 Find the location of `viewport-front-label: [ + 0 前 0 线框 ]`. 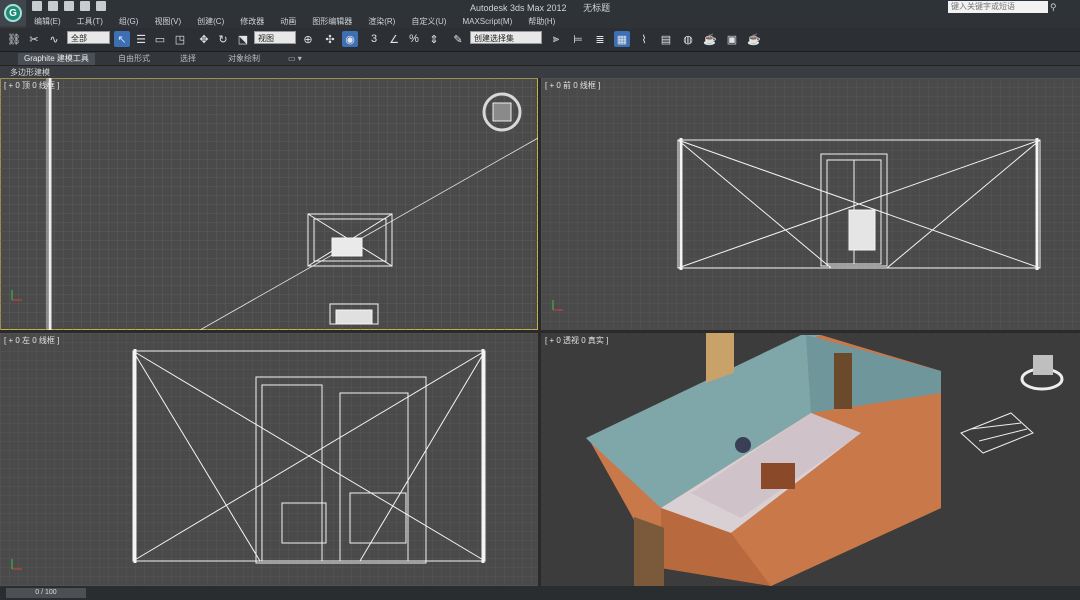

viewport-front-label: [ + 0 前 0 线框 ] is located at coordinates (572, 85).